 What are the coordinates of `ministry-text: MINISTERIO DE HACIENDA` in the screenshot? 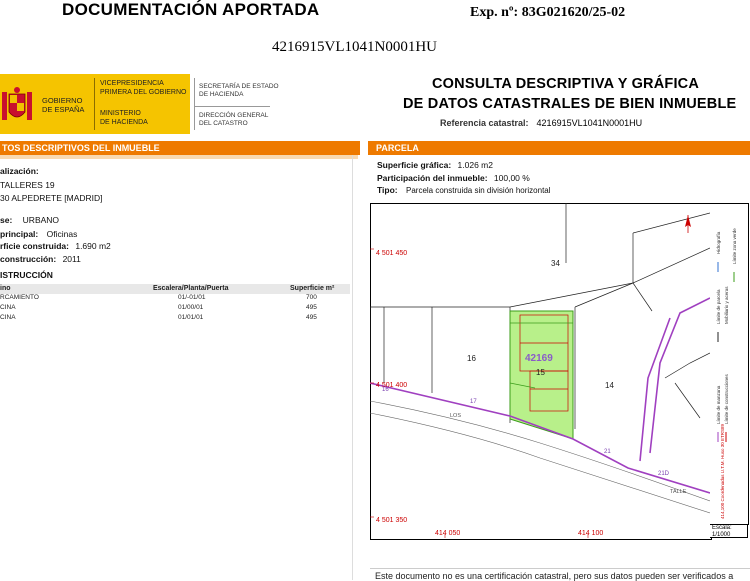 It's located at (124, 118).